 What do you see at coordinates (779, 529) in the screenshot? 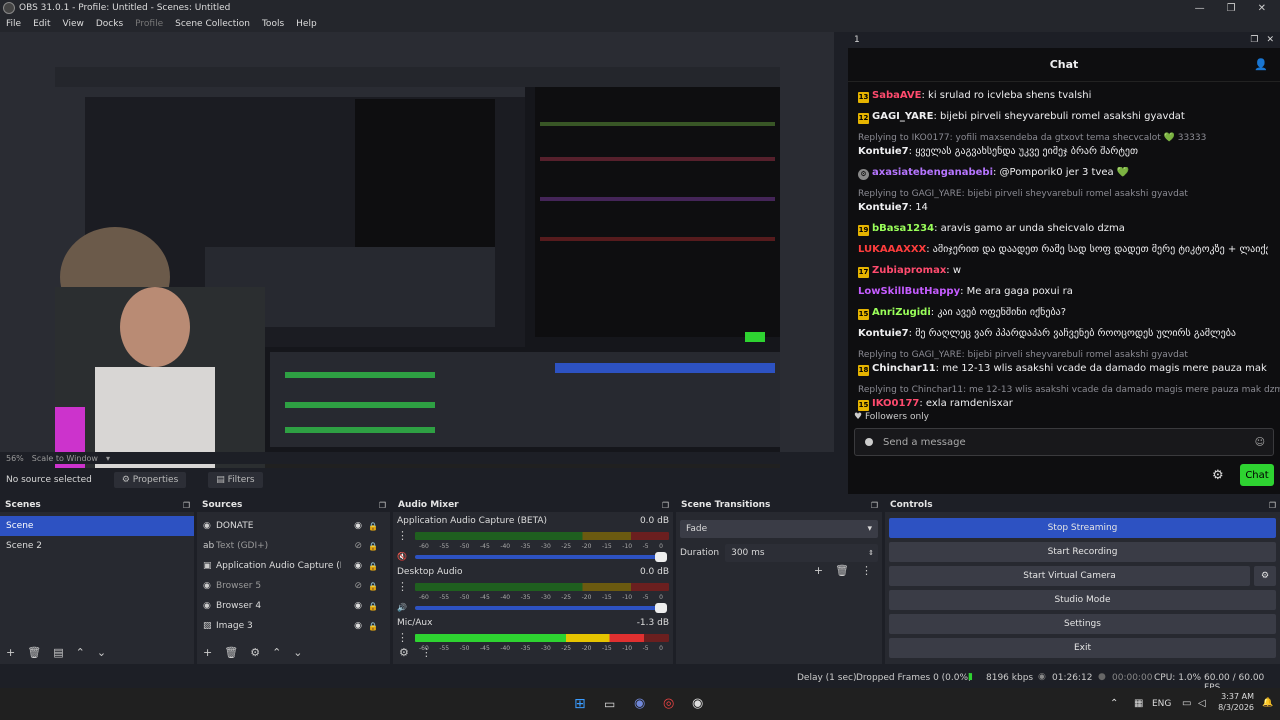
I see `transition-select: Fade ▾` at bounding box center [779, 529].